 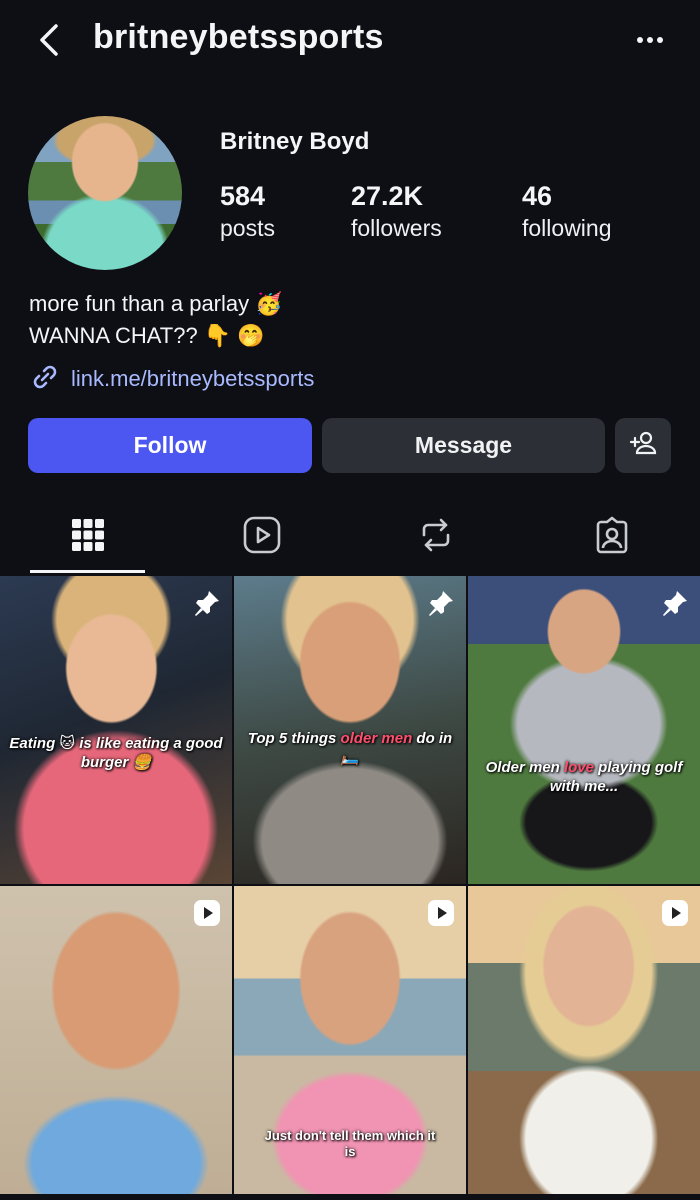 I want to click on follow-button: Follow, so click(x=170, y=445).